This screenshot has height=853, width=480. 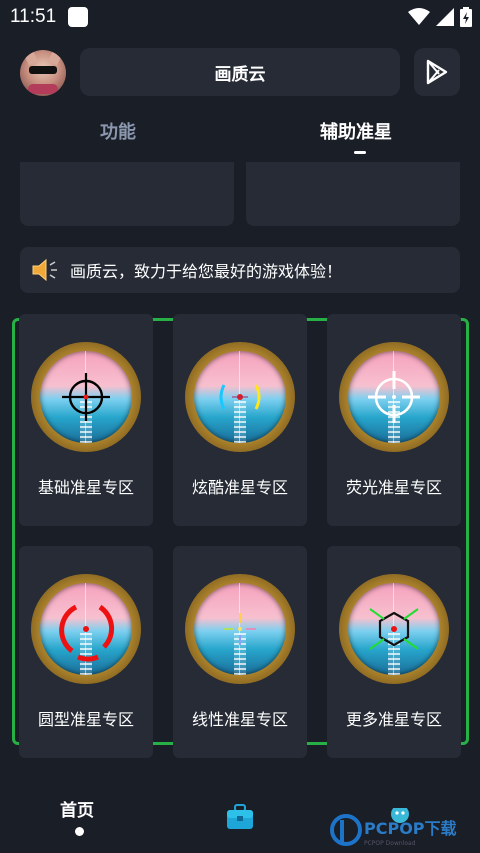 What do you see at coordinates (240, 138) in the screenshot?
I see `tab-bar: 功能 辅助准星` at bounding box center [240, 138].